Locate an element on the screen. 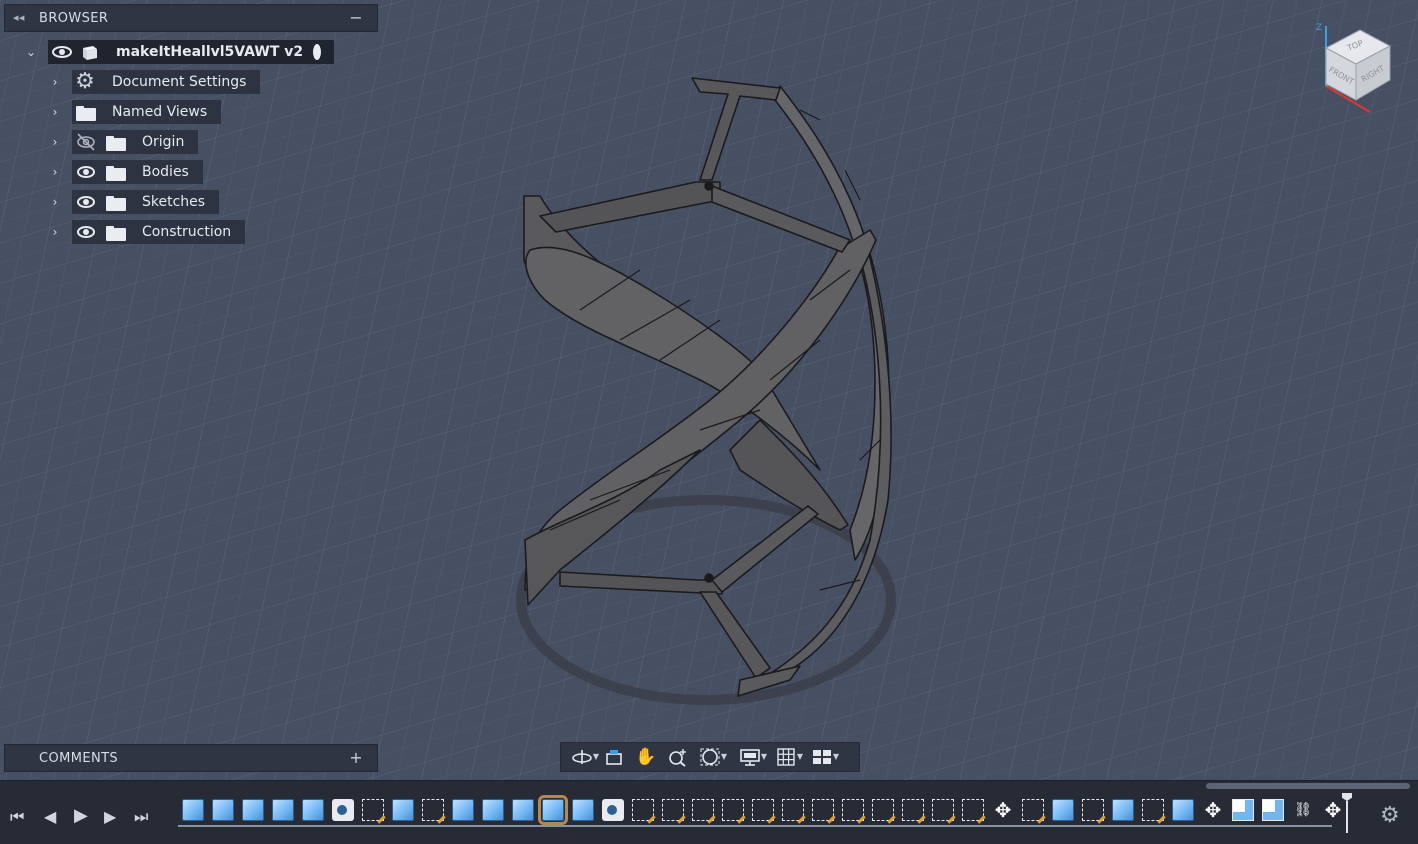 This screenshot has height=844, width=1418. browser-item-origin: › Origin is located at coordinates (190, 142).